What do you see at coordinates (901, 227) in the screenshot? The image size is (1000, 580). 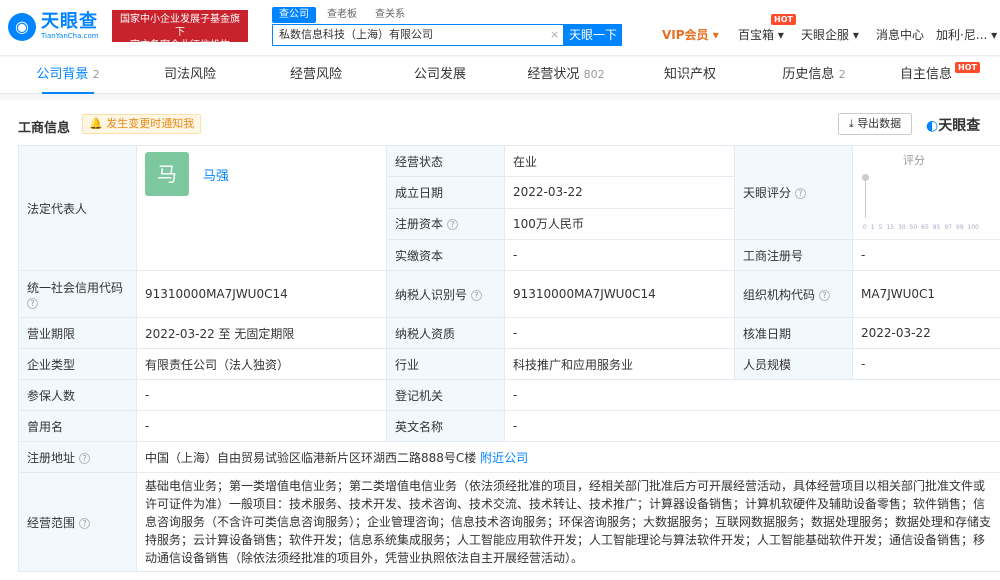 I see `axis-tick: 30` at bounding box center [901, 227].